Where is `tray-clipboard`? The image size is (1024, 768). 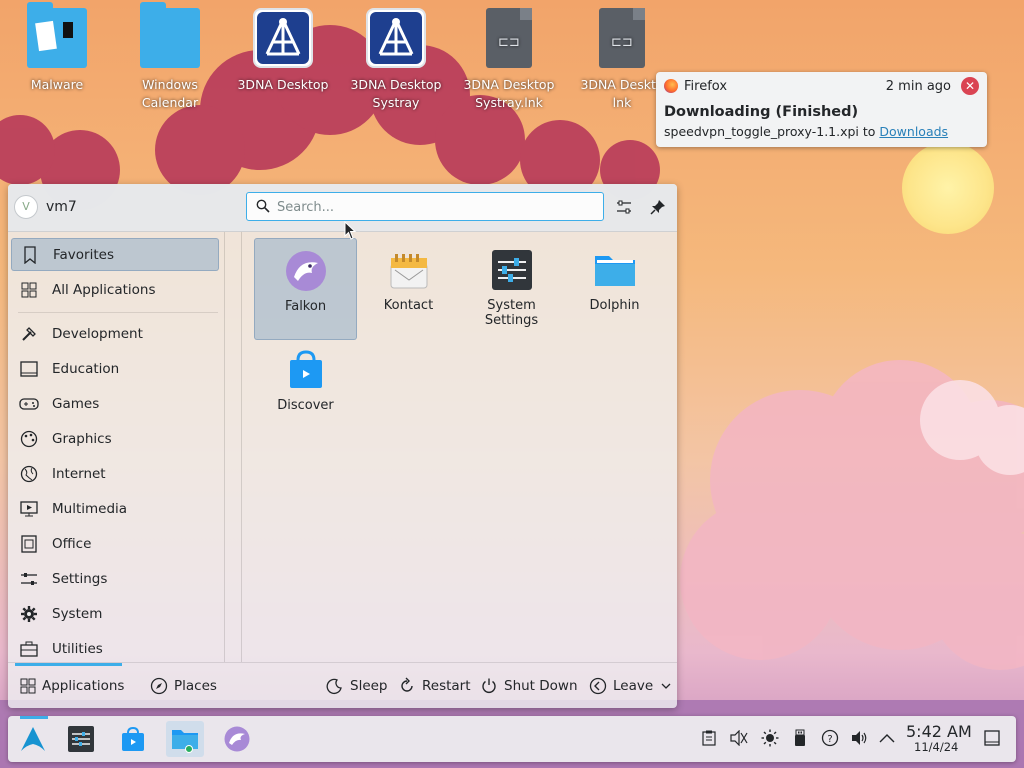
tray-clipboard is located at coordinates (709, 738).